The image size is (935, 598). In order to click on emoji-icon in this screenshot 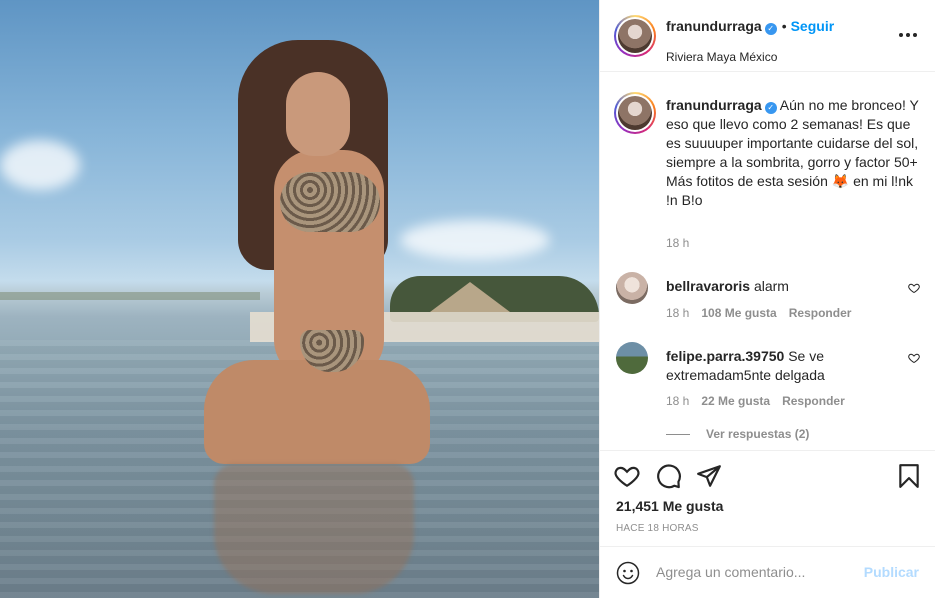, I will do `click(628, 573)`.